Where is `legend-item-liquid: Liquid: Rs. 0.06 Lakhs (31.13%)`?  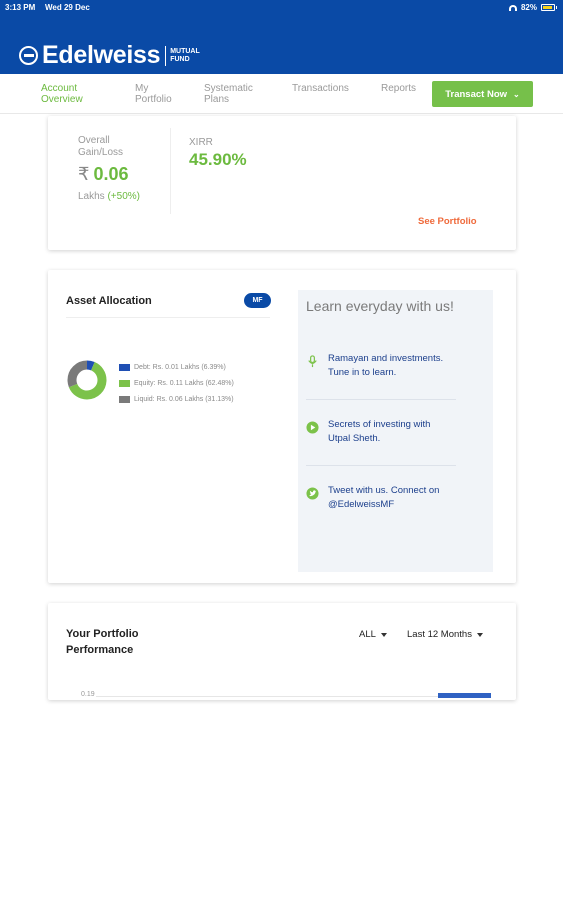 legend-item-liquid: Liquid: Rs. 0.06 Lakhs (31.13%) is located at coordinates (176, 399).